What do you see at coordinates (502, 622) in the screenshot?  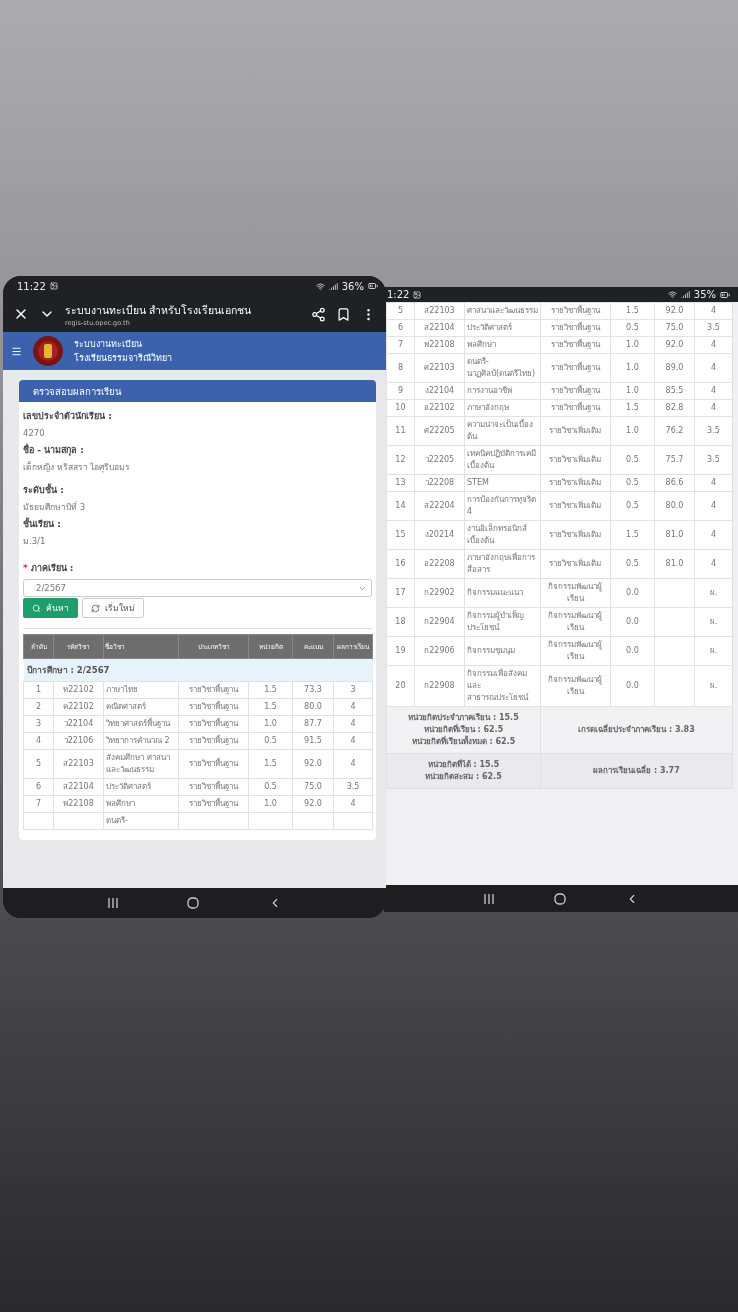 I see `table-cell: กิจกรรมผู้บำเพ็ญประโยชน์` at bounding box center [502, 622].